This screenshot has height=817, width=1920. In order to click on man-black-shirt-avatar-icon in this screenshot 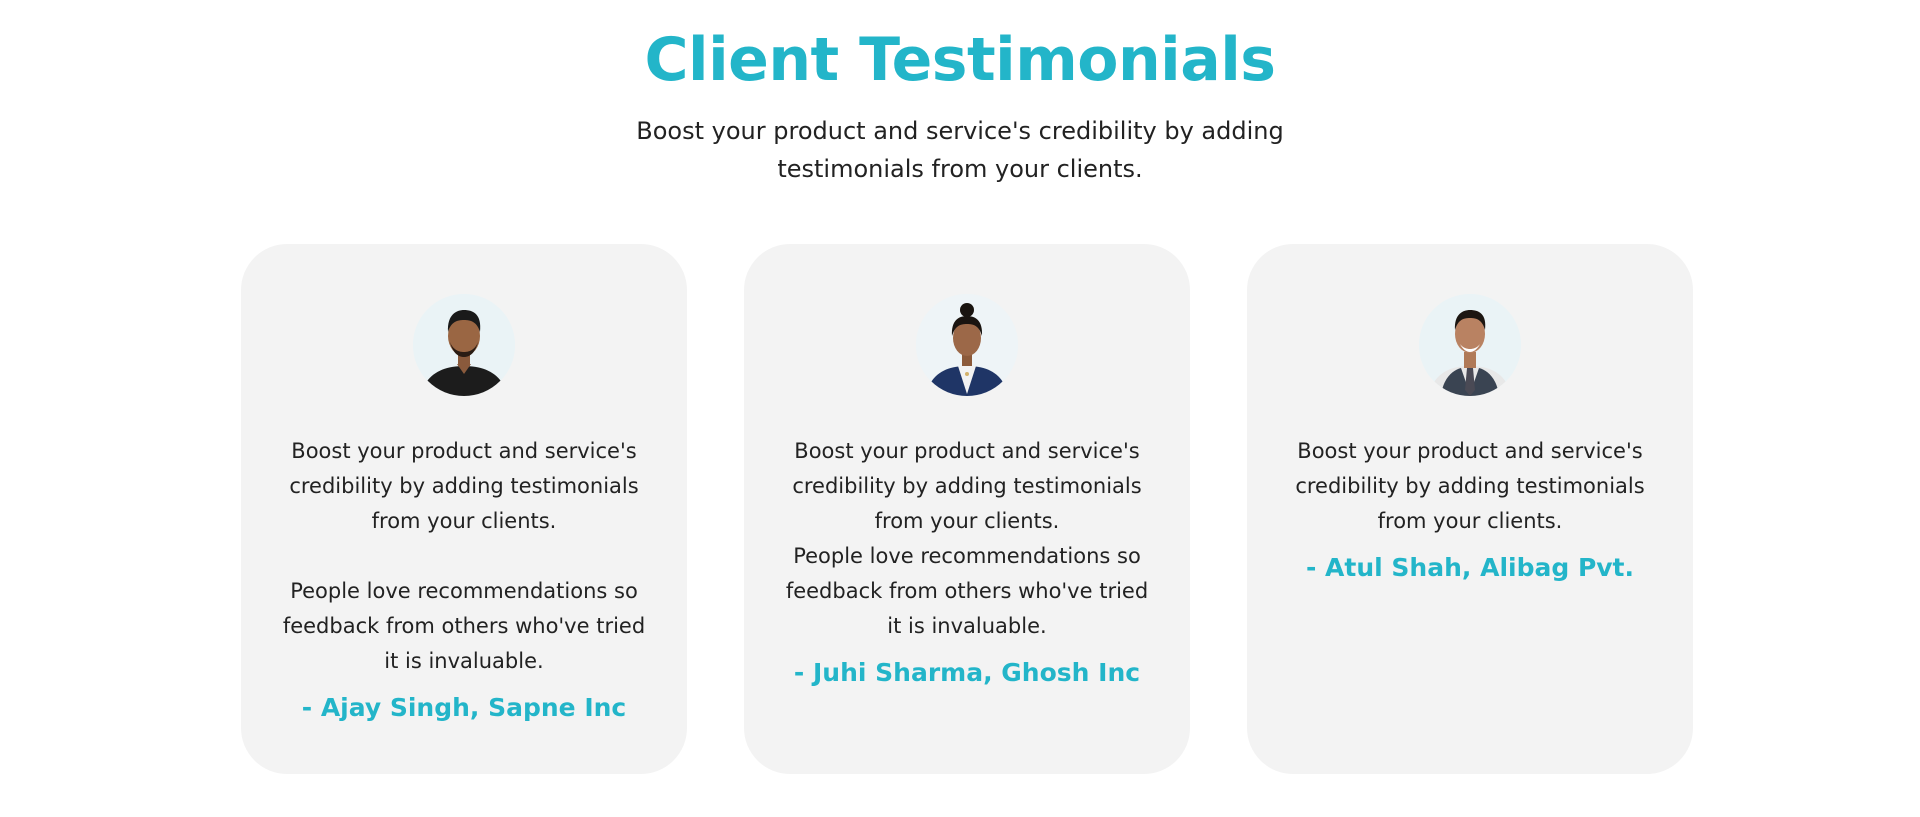, I will do `click(464, 345)`.